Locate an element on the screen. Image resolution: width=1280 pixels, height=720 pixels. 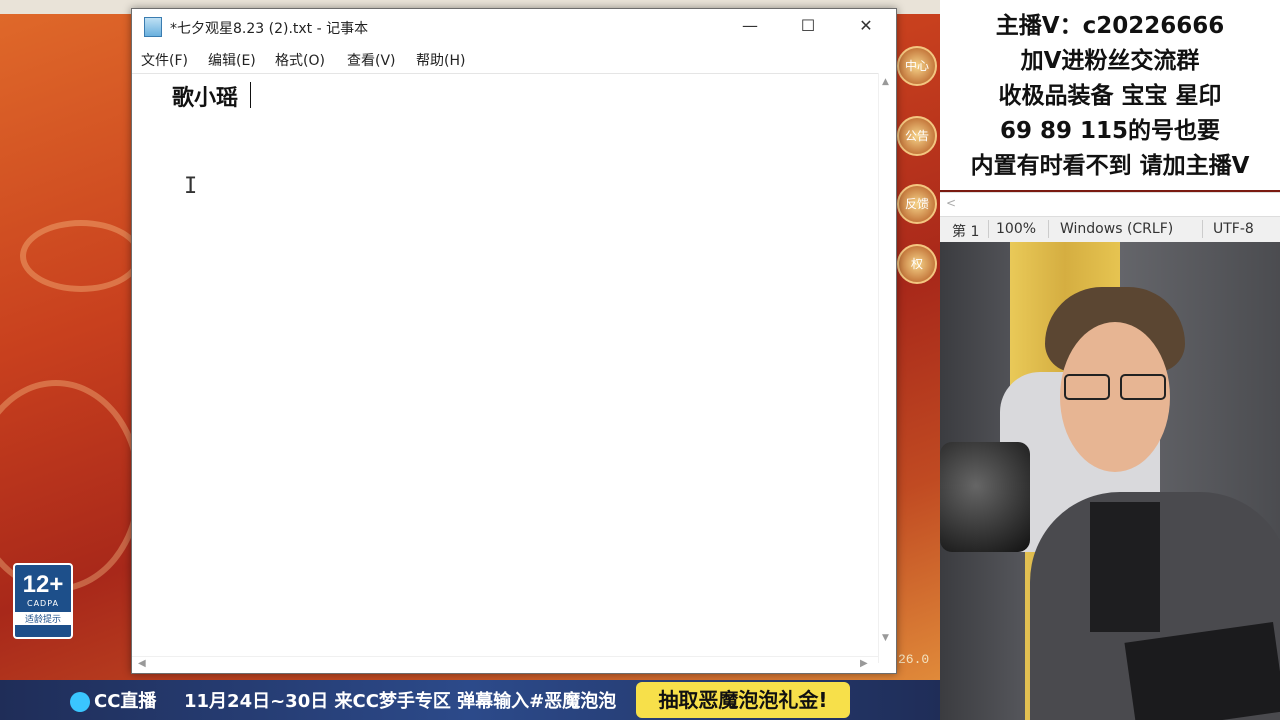
streamer-shirt is located at coordinates (1125, 567).